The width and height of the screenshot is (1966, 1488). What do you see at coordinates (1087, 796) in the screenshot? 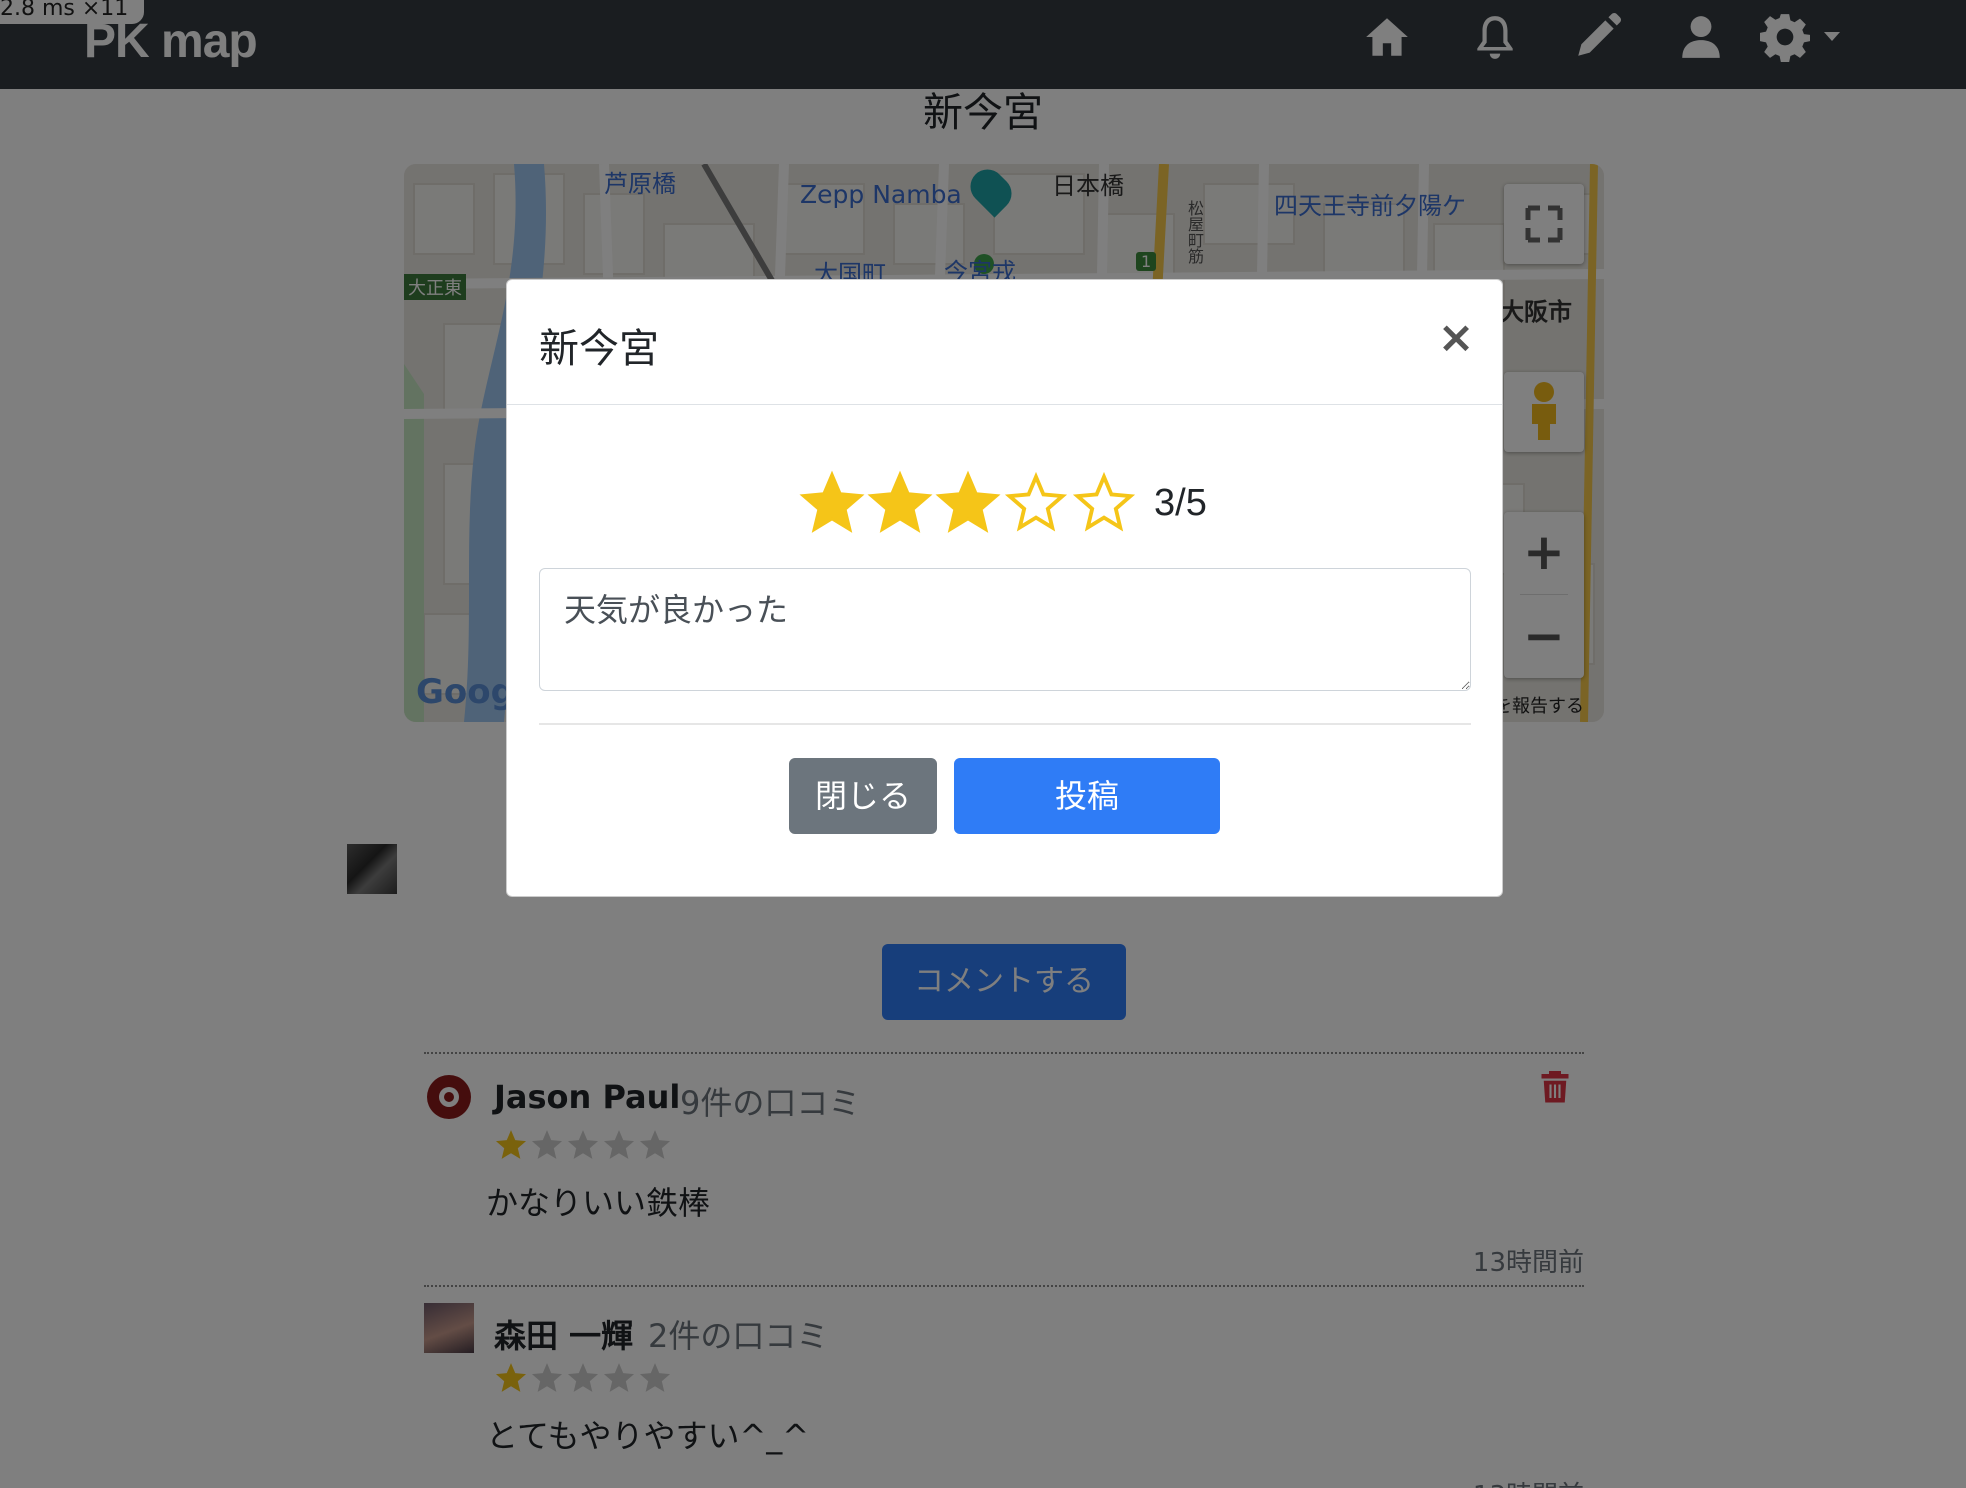
I see `post-button: 投稿` at bounding box center [1087, 796].